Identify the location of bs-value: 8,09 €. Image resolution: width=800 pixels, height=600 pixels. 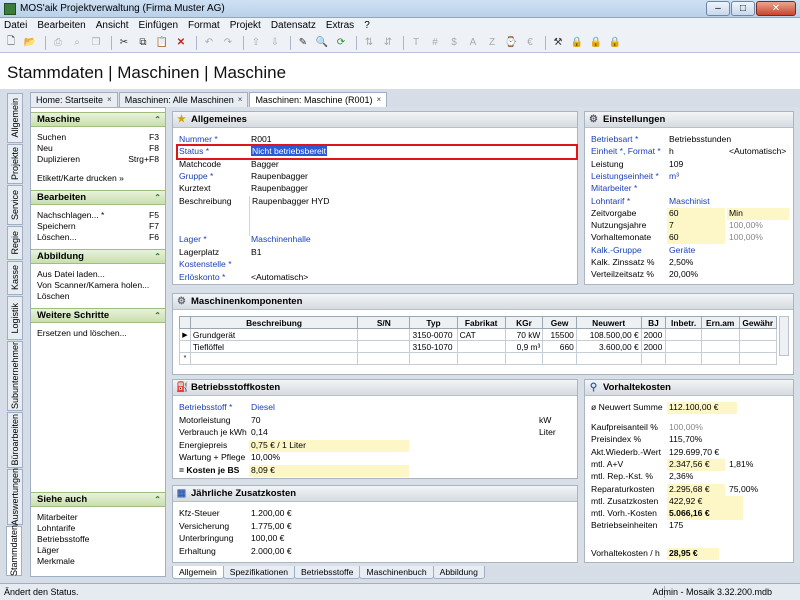
(329, 470).